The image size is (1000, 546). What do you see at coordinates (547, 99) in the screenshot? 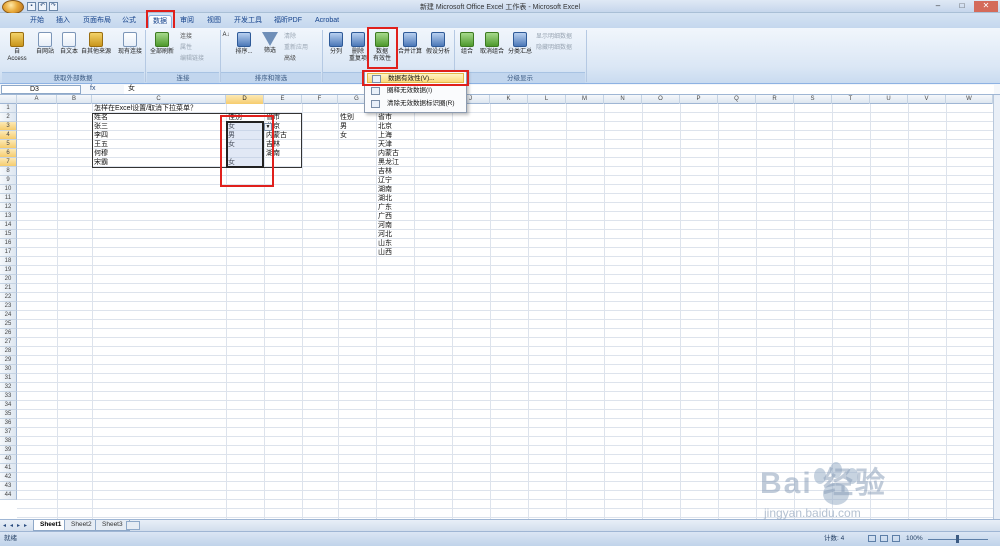
I see `column-header: L` at bounding box center [547, 99].